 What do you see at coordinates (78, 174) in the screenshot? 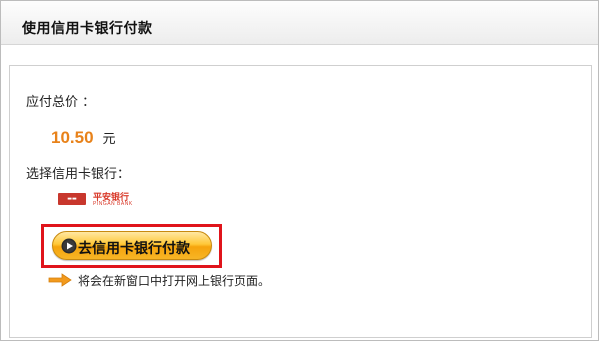
I see `choose-bank-label: 选择信用卡银行：` at bounding box center [78, 174].